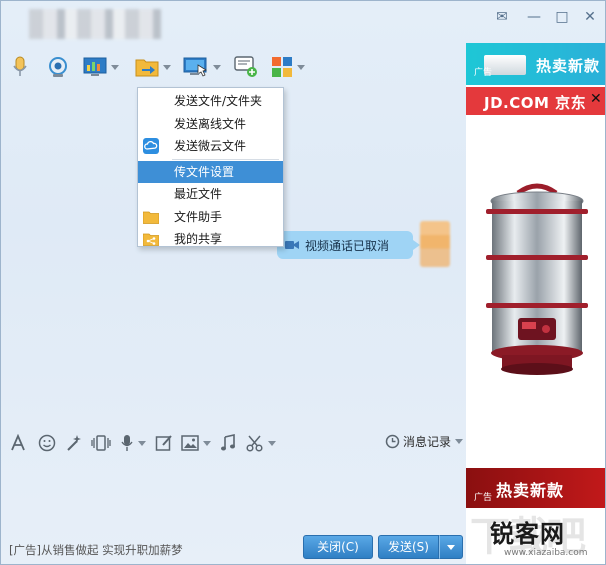 This screenshot has width=606, height=565. I want to click on watermark: 下载吧 锐客网 www.xiazaiba.com, so click(535, 536).